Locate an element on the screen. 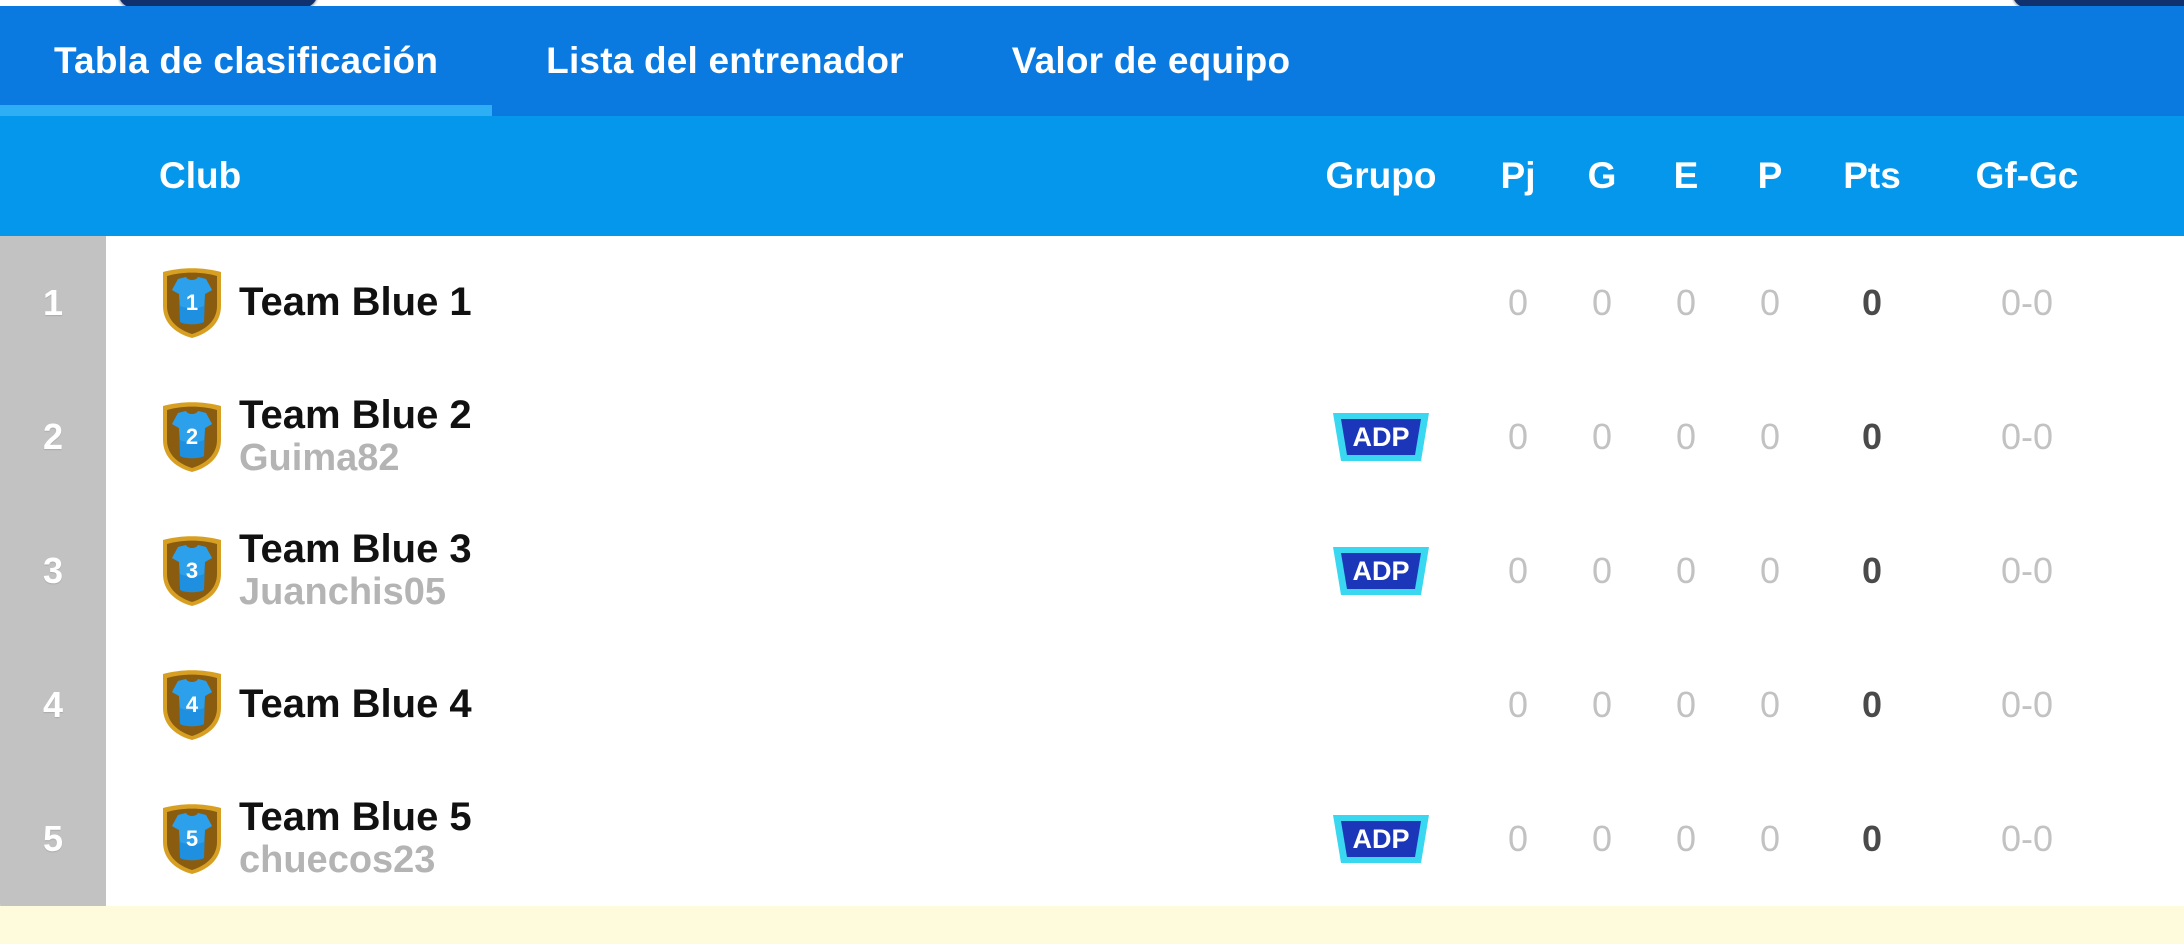 Image resolution: width=2184 pixels, height=944 pixels. club-text-block: Team Blue 2 Guima82 is located at coordinates (355, 436).